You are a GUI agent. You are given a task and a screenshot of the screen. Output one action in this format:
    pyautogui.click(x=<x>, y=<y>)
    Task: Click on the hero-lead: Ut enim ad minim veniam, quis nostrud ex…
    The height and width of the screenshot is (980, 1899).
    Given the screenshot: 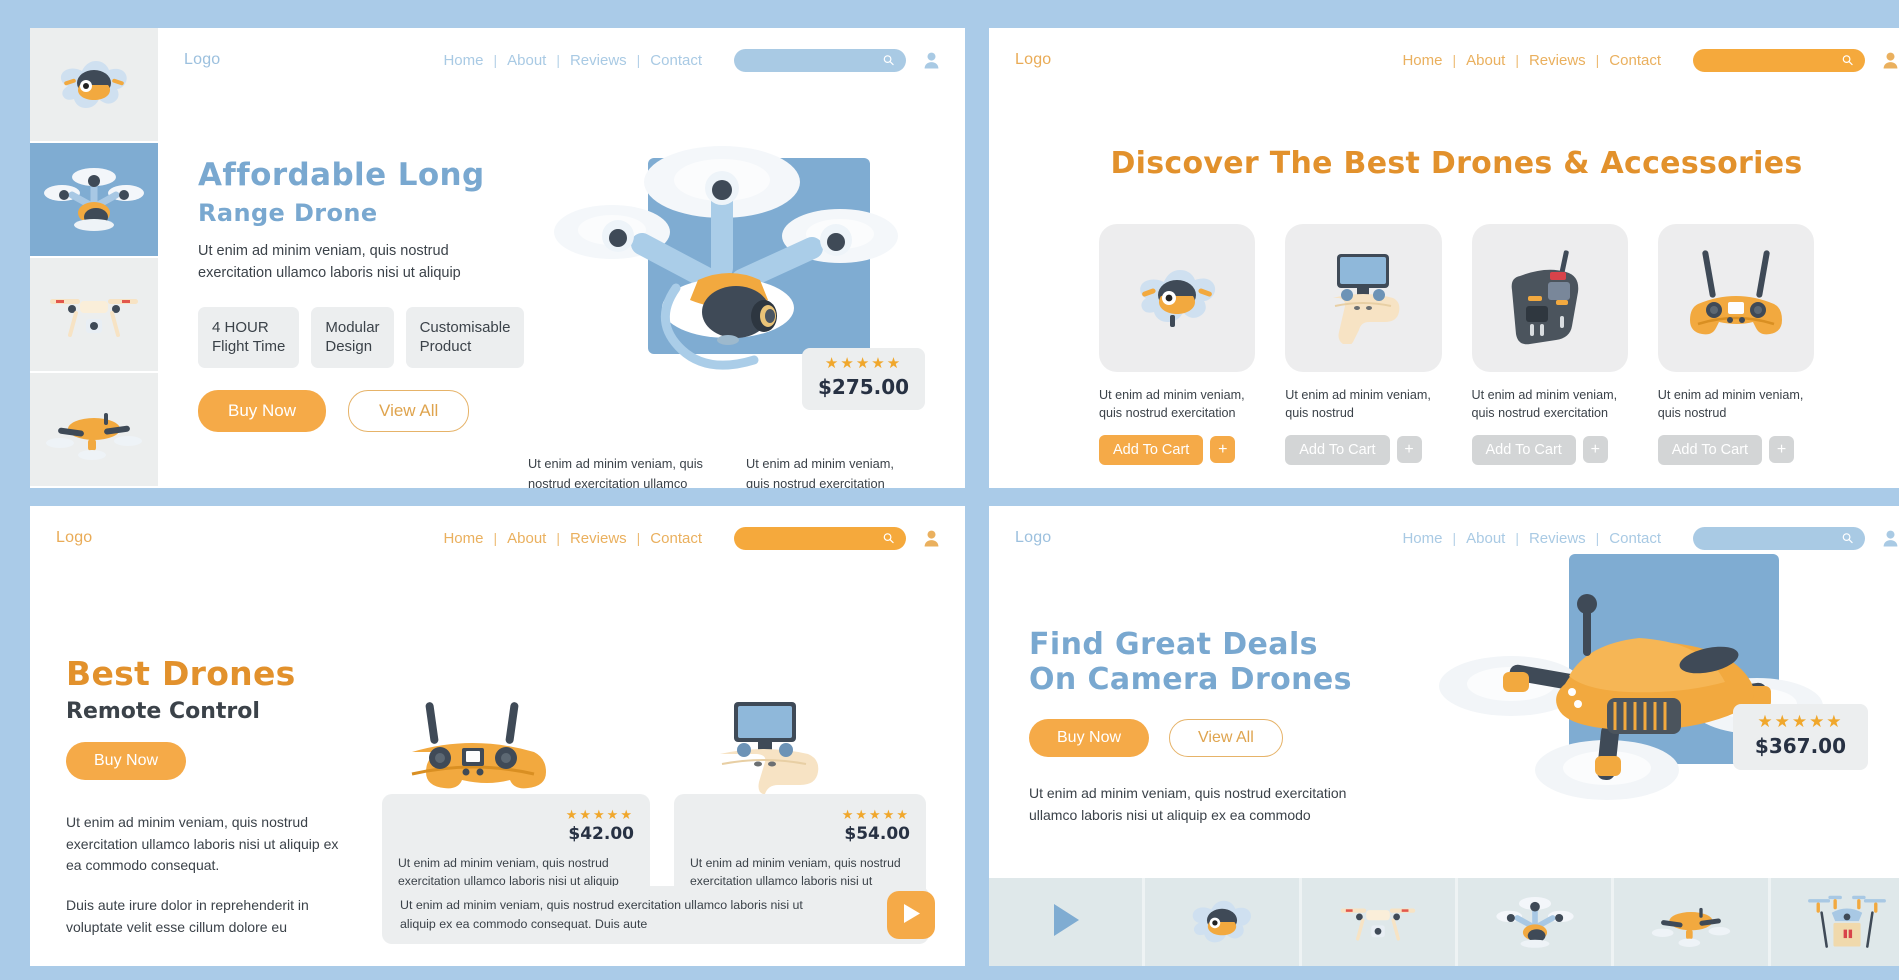 What is the action you would take?
    pyautogui.click(x=1188, y=804)
    